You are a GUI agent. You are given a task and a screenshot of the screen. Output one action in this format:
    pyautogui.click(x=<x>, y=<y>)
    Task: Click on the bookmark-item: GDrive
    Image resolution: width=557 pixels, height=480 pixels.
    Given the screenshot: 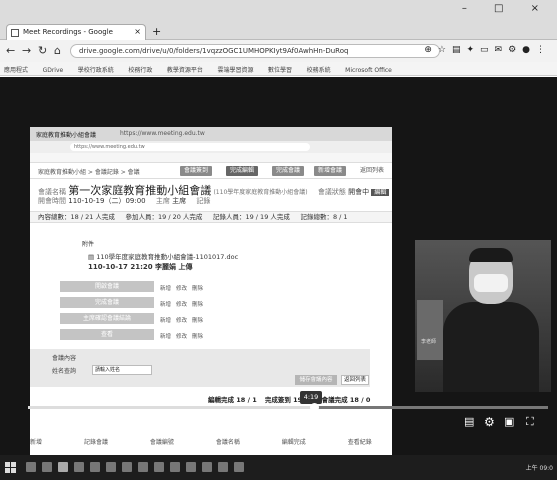 What is the action you would take?
    pyautogui.click(x=53, y=70)
    